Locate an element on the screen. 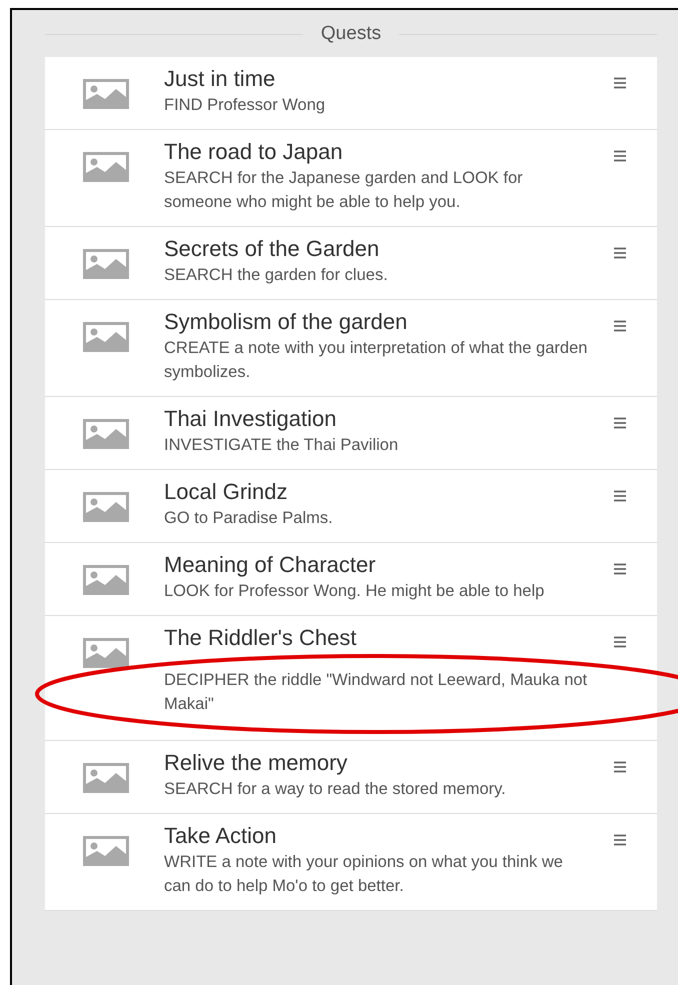  quest-card: The Riddler's Chest DECIPHER the riddle "Windward not Leeward, Mauka not Makai" is located at coordinates (351, 678).